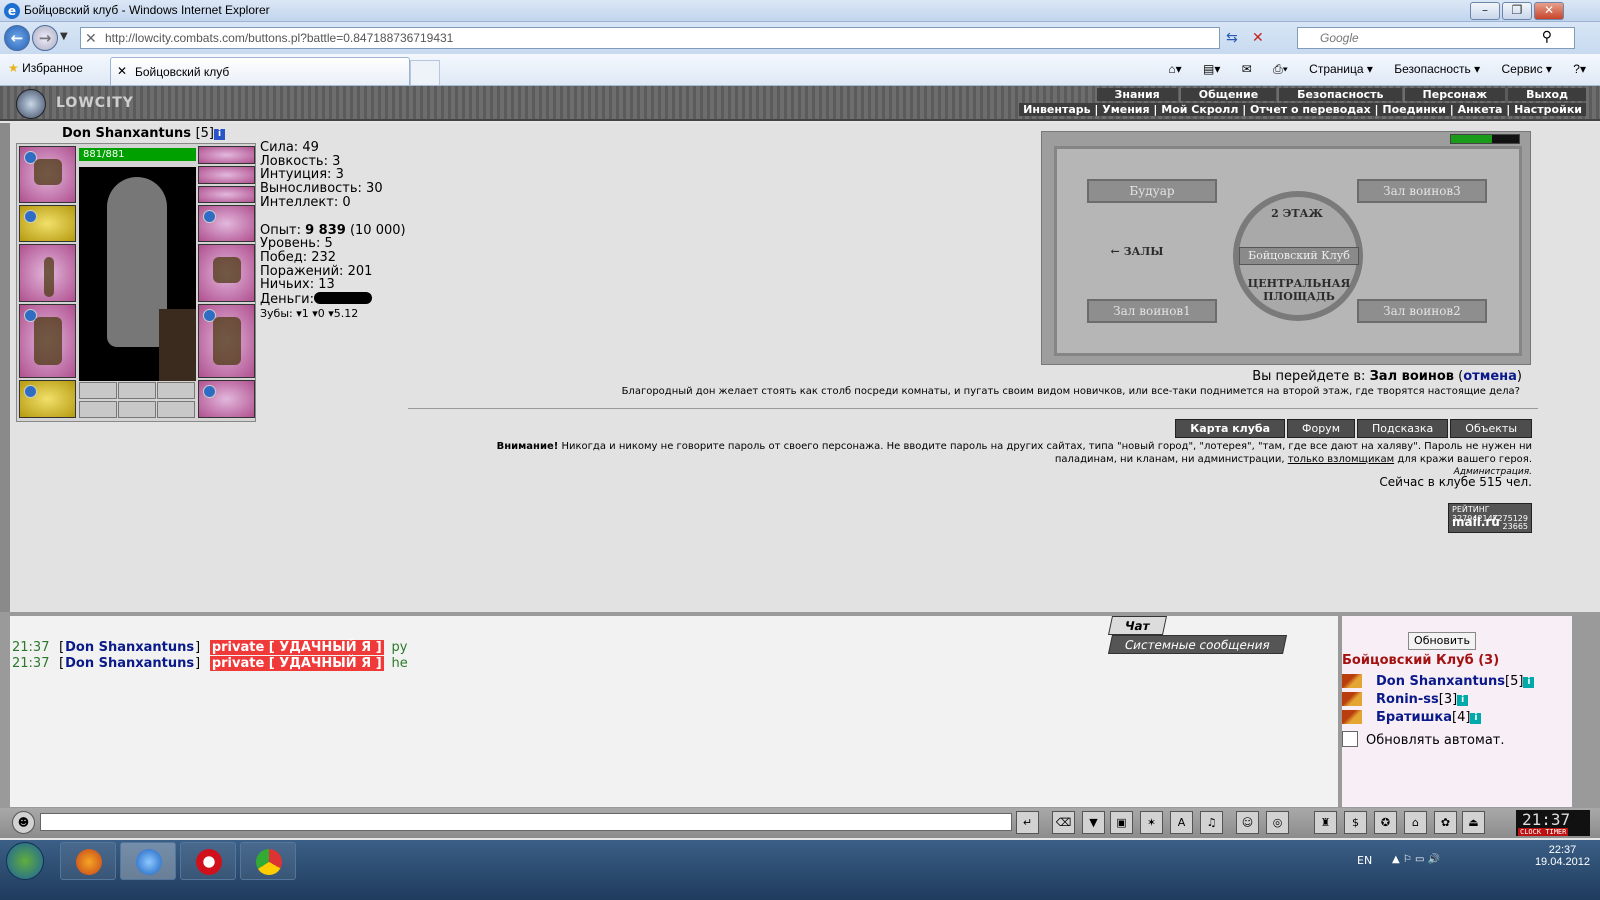  What do you see at coordinates (1247, 69) in the screenshot?
I see `mail-icon: ✉` at bounding box center [1247, 69].